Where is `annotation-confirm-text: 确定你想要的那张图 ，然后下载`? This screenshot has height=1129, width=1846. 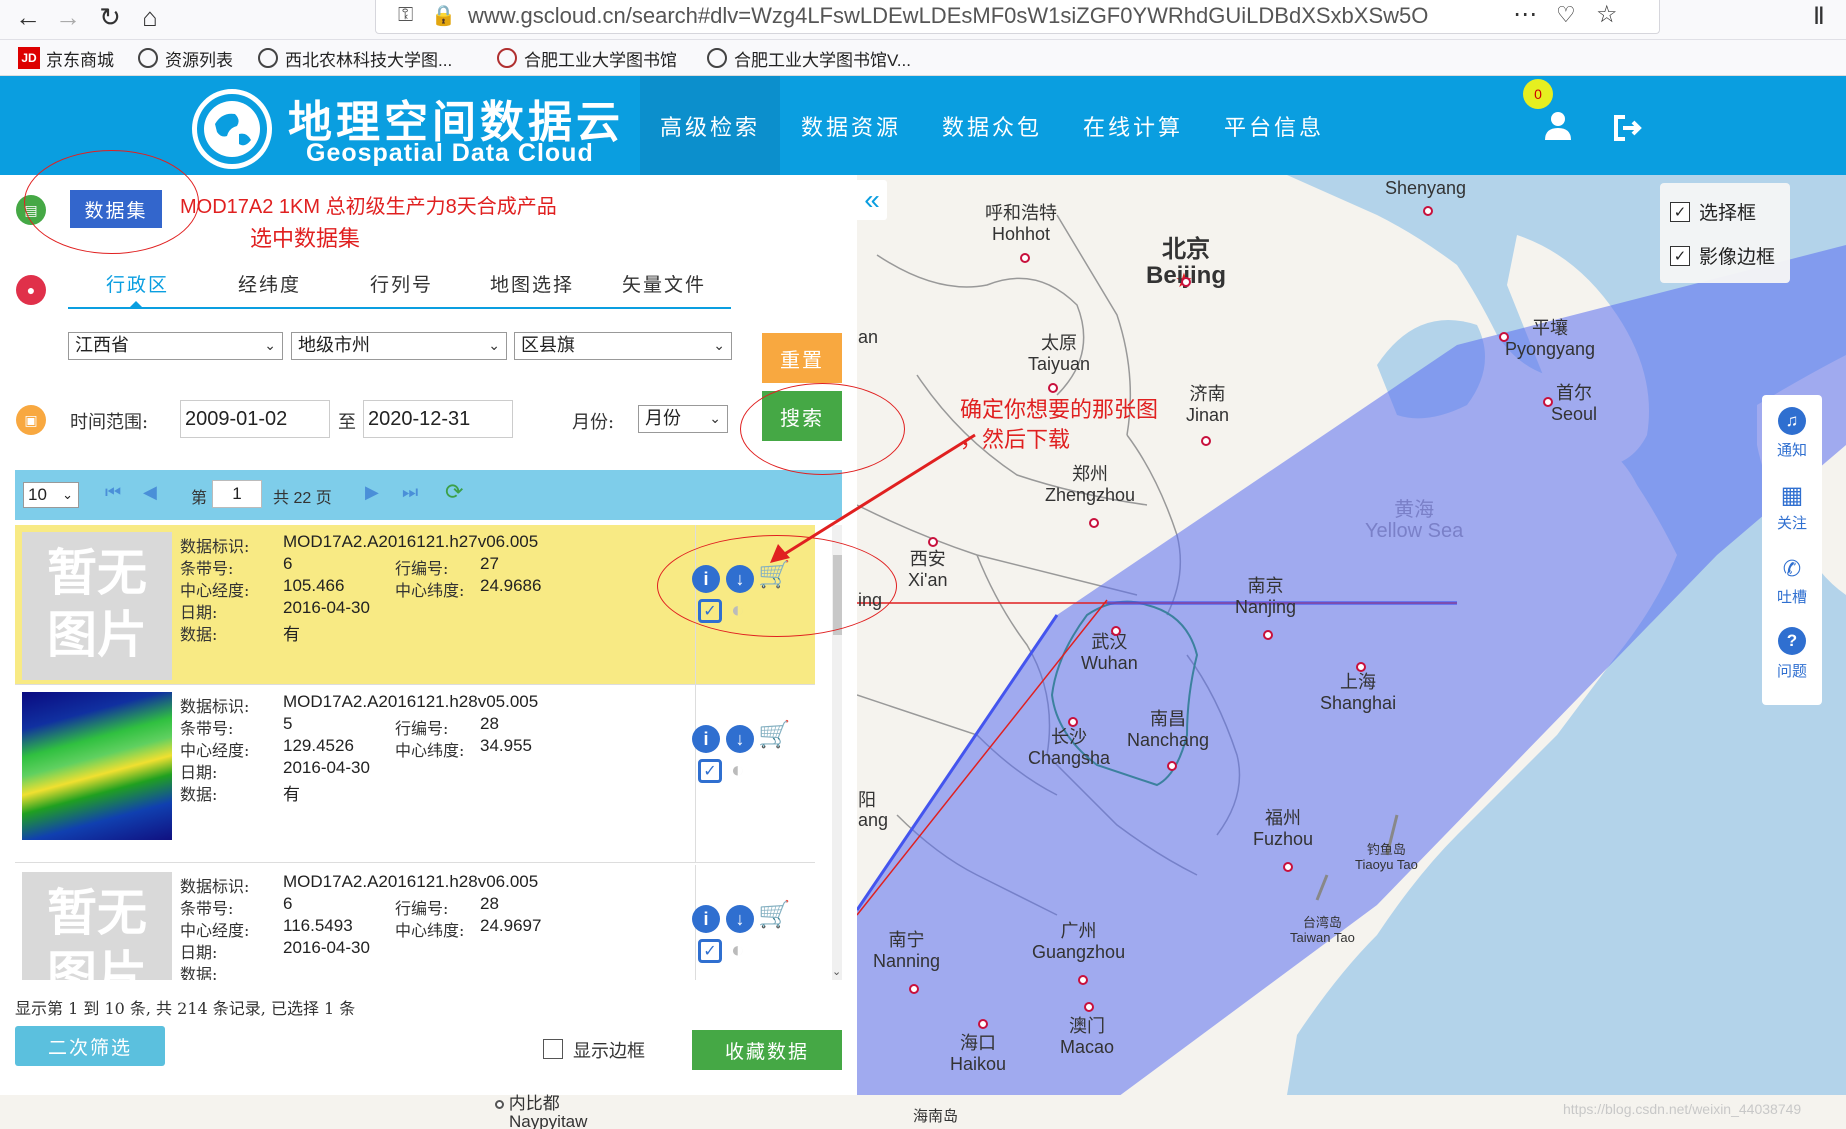
annotation-confirm-text: 确定你想要的那张图 ，然后下载 is located at coordinates (1059, 426).